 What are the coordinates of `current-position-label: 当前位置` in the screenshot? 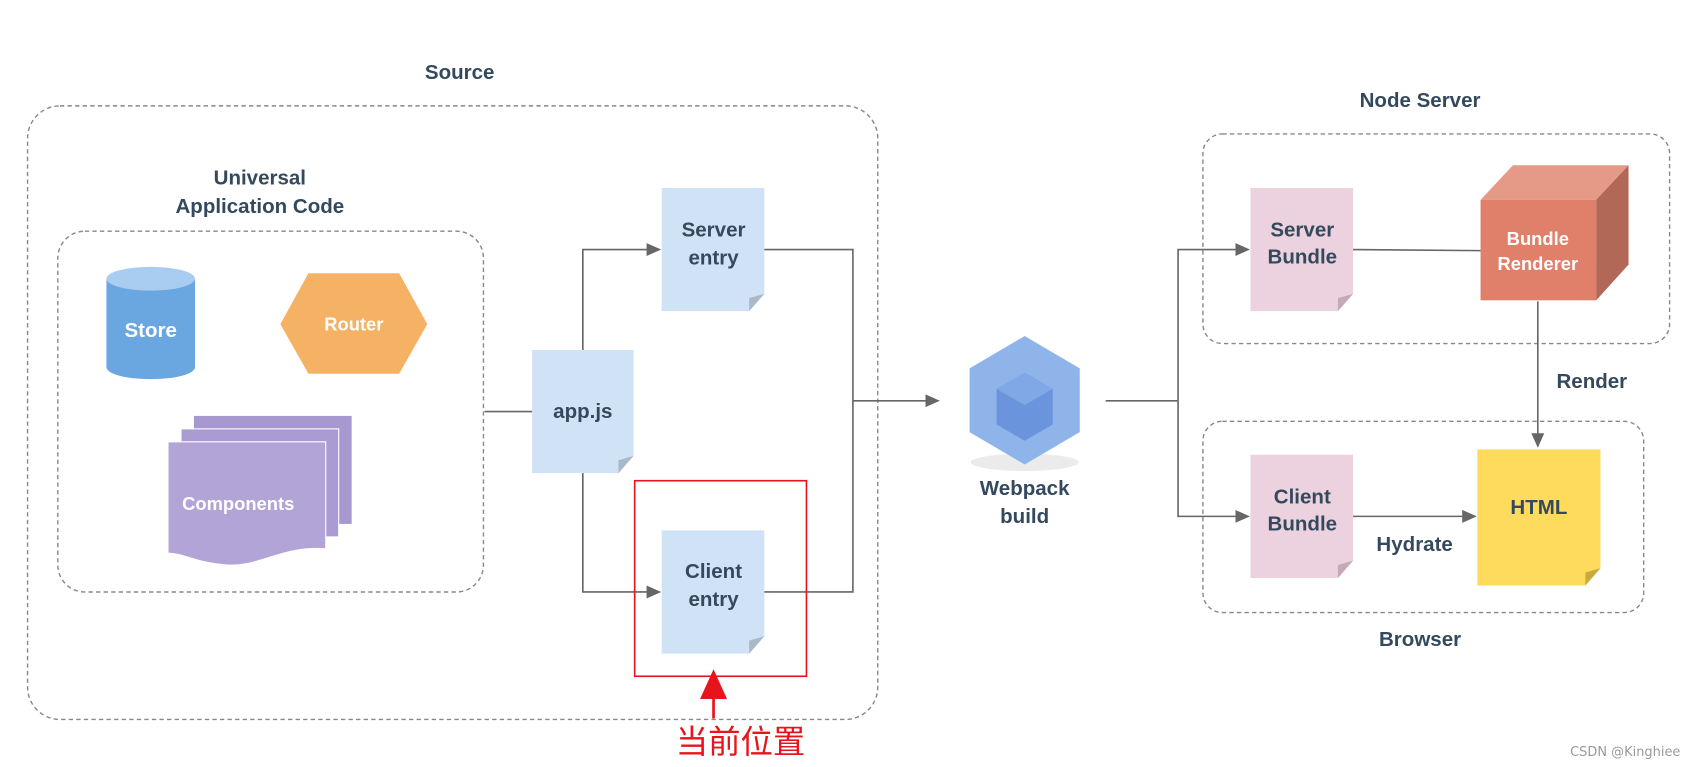 It's located at (741, 742).